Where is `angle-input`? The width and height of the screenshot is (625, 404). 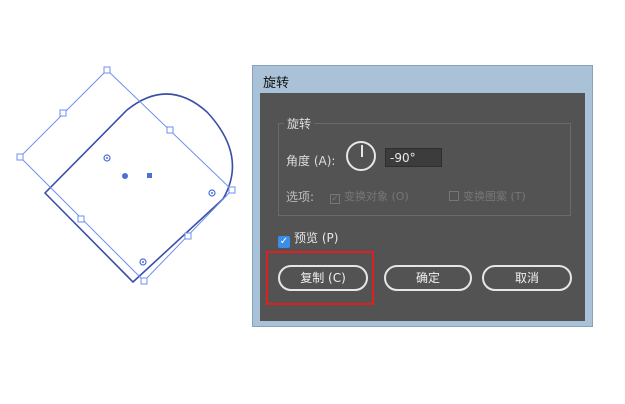 angle-input is located at coordinates (413, 157).